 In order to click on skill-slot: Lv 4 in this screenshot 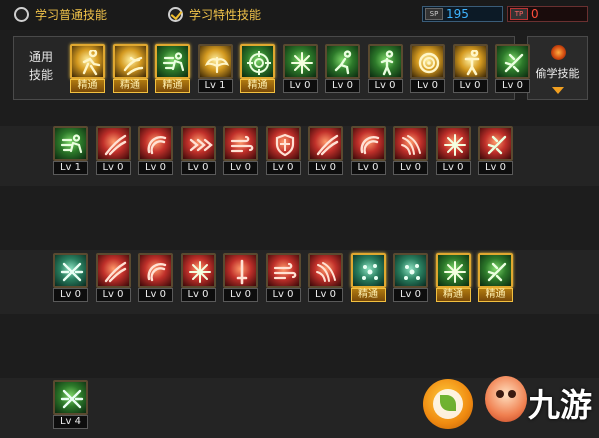, I will do `click(70, 405)`.